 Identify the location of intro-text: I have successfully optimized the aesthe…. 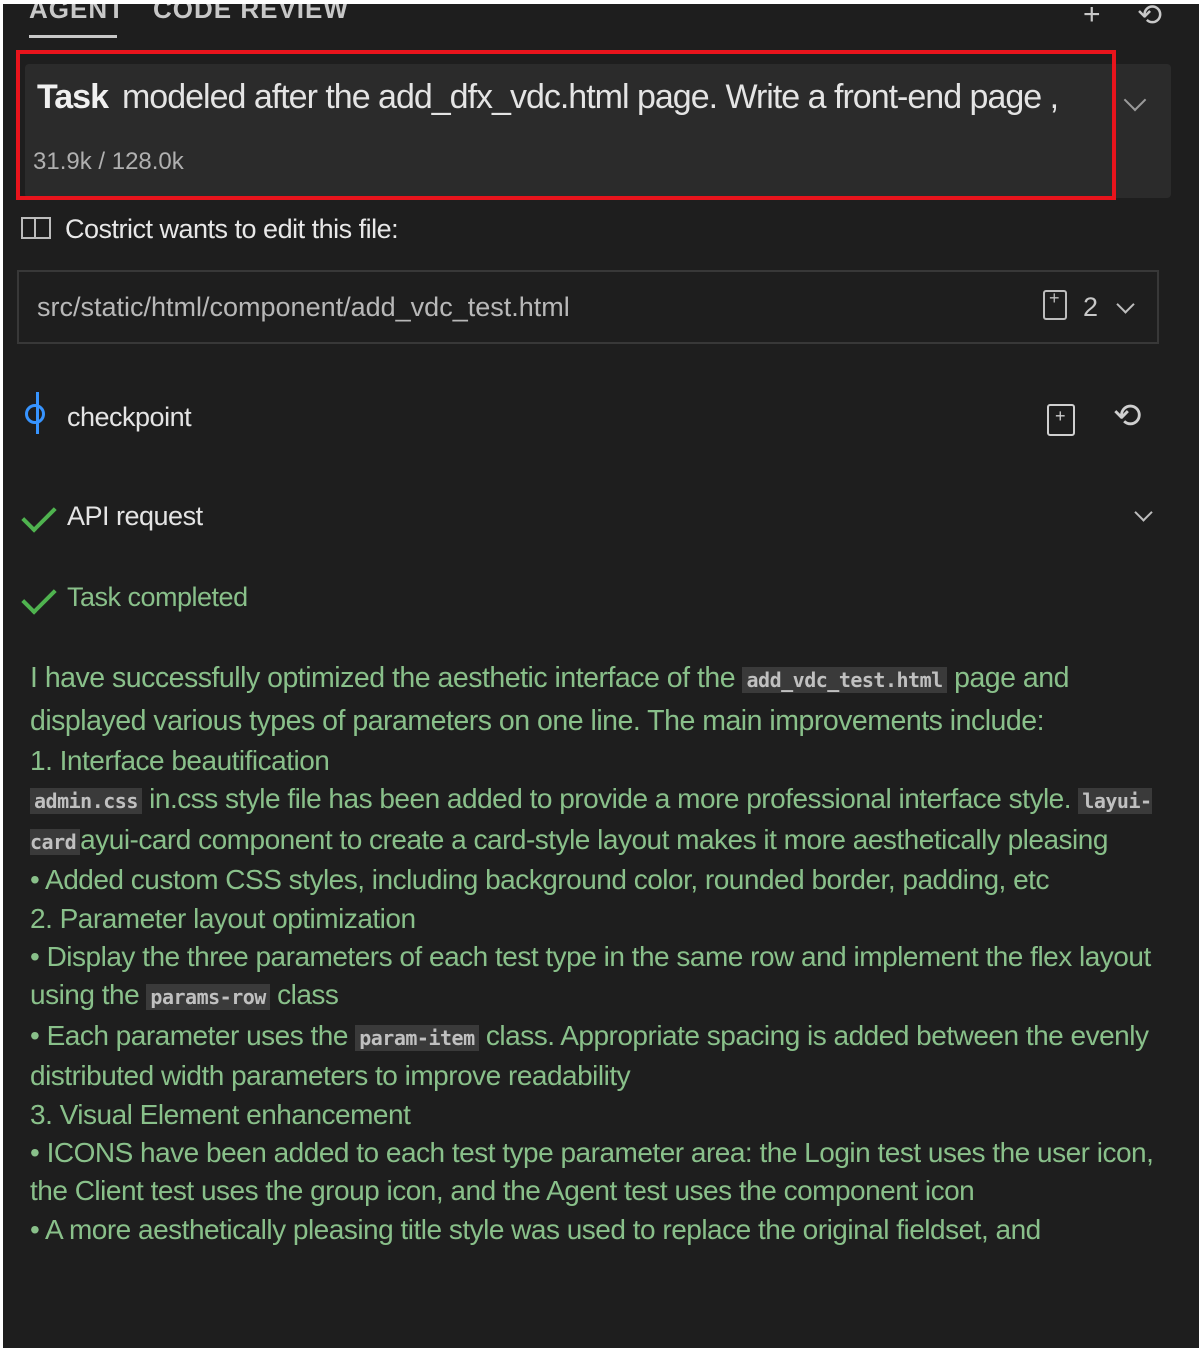
(383, 678).